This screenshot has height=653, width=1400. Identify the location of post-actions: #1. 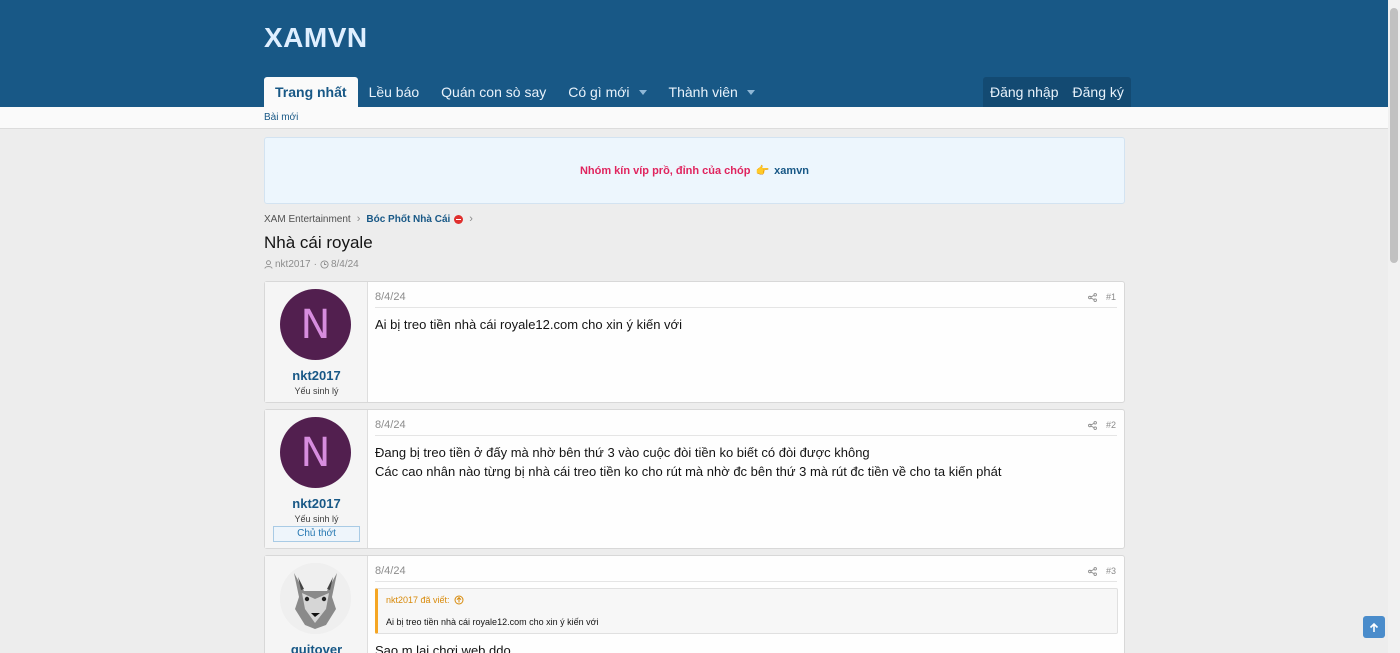
(1102, 297).